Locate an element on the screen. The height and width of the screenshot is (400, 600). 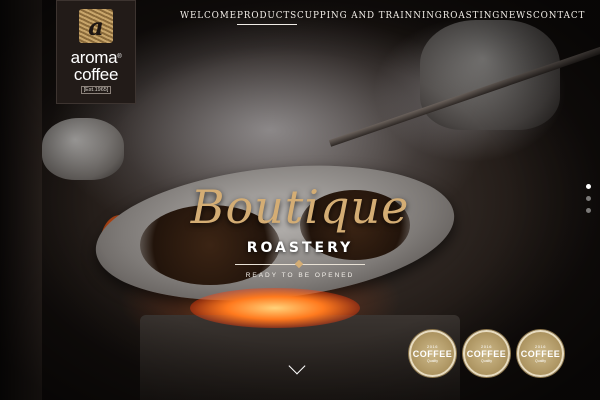
hero-subtitle: ROASTERY is located at coordinates (300, 248).